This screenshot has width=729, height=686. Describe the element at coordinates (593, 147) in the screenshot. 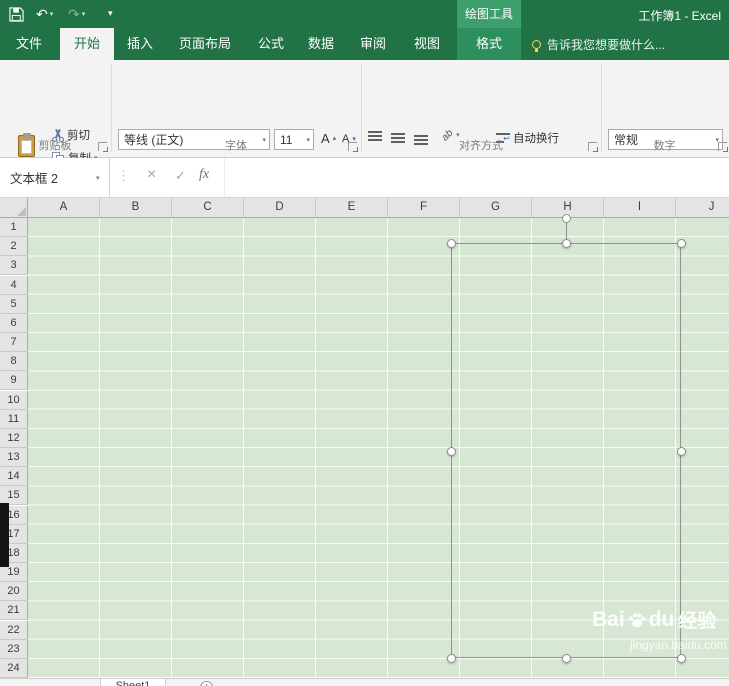

I see `alignment-dialog-launcher-icon` at that location.